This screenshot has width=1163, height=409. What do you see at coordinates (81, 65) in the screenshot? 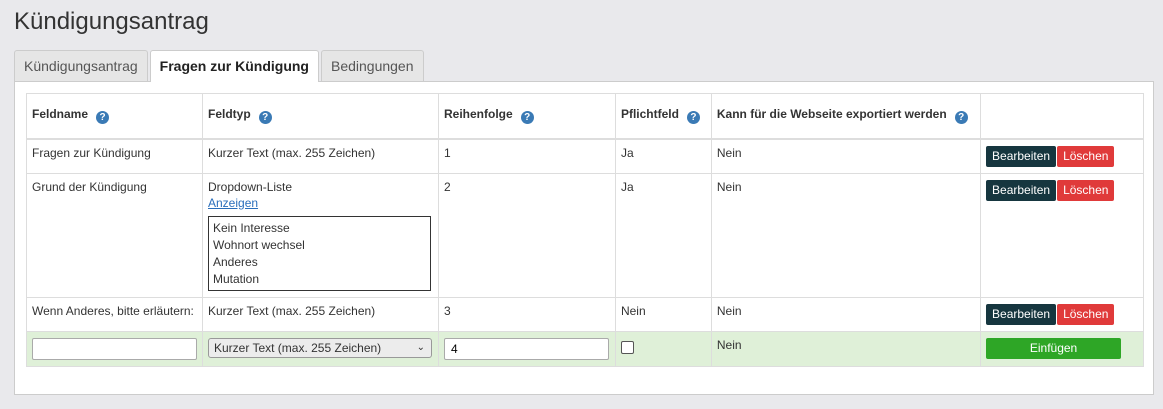
I see `tab-kuendigungsantrag: Kündigungsantrag` at bounding box center [81, 65].